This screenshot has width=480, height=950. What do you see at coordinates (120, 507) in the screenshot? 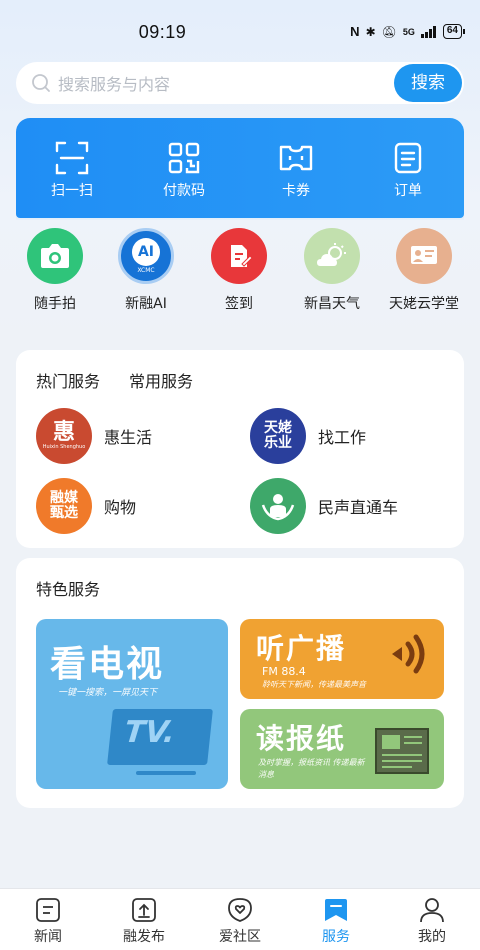
I see `service-shopping-label: 购物` at bounding box center [120, 507].